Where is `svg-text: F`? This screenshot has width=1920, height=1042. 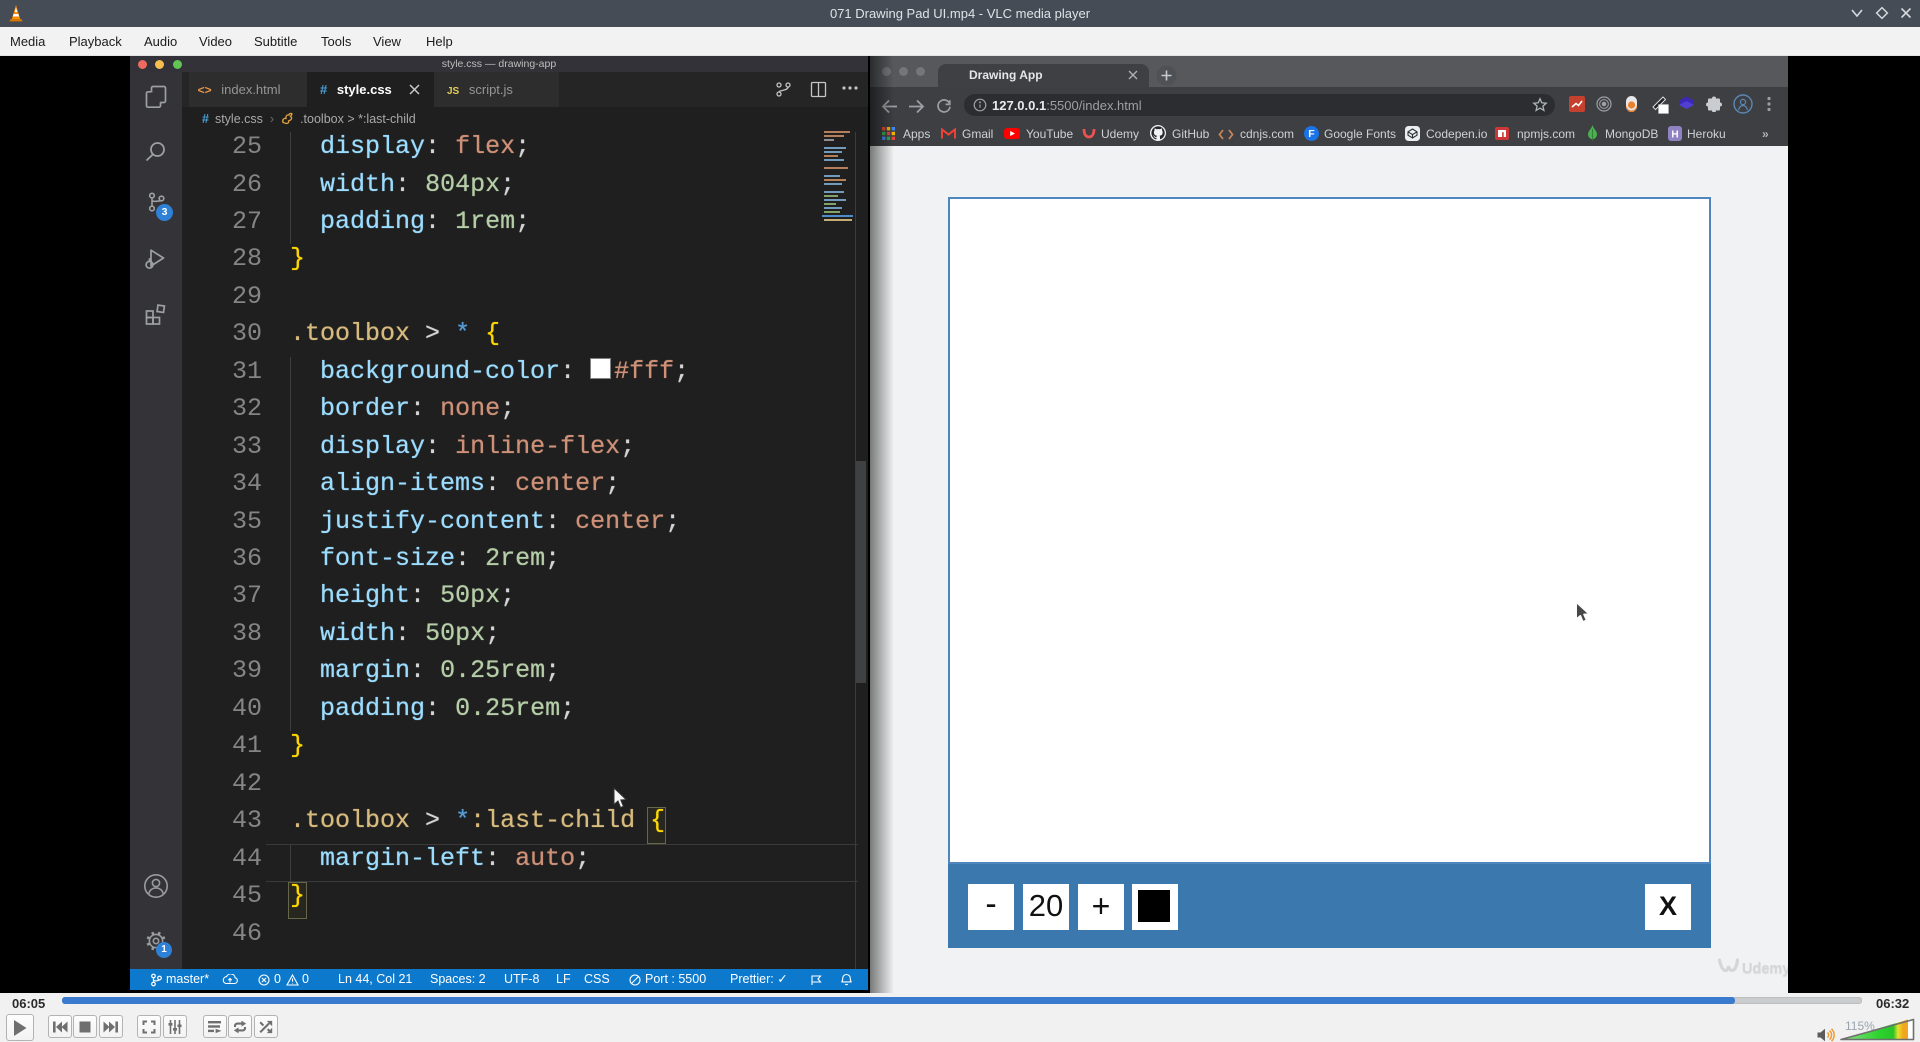 svg-text: F is located at coordinates (1311, 134).